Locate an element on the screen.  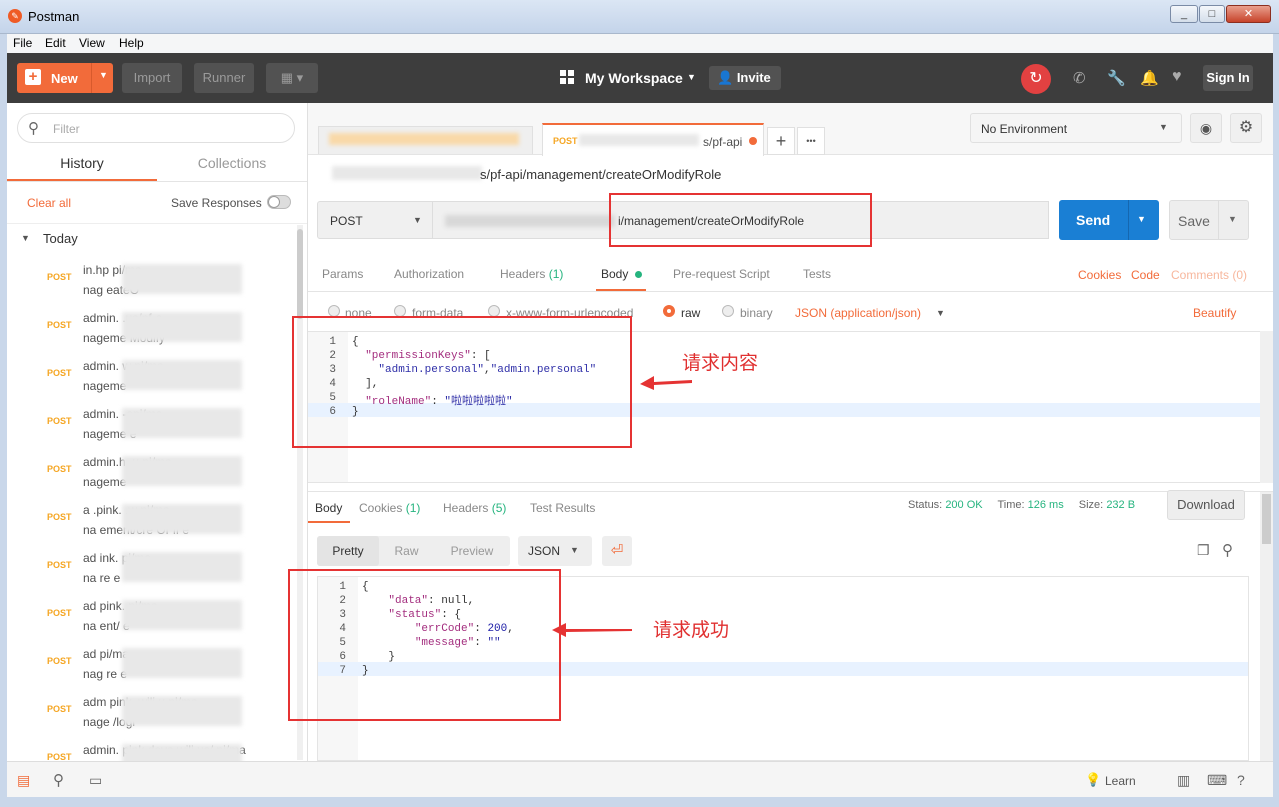
console-icon: ▭ is located at coordinates (95, 780).